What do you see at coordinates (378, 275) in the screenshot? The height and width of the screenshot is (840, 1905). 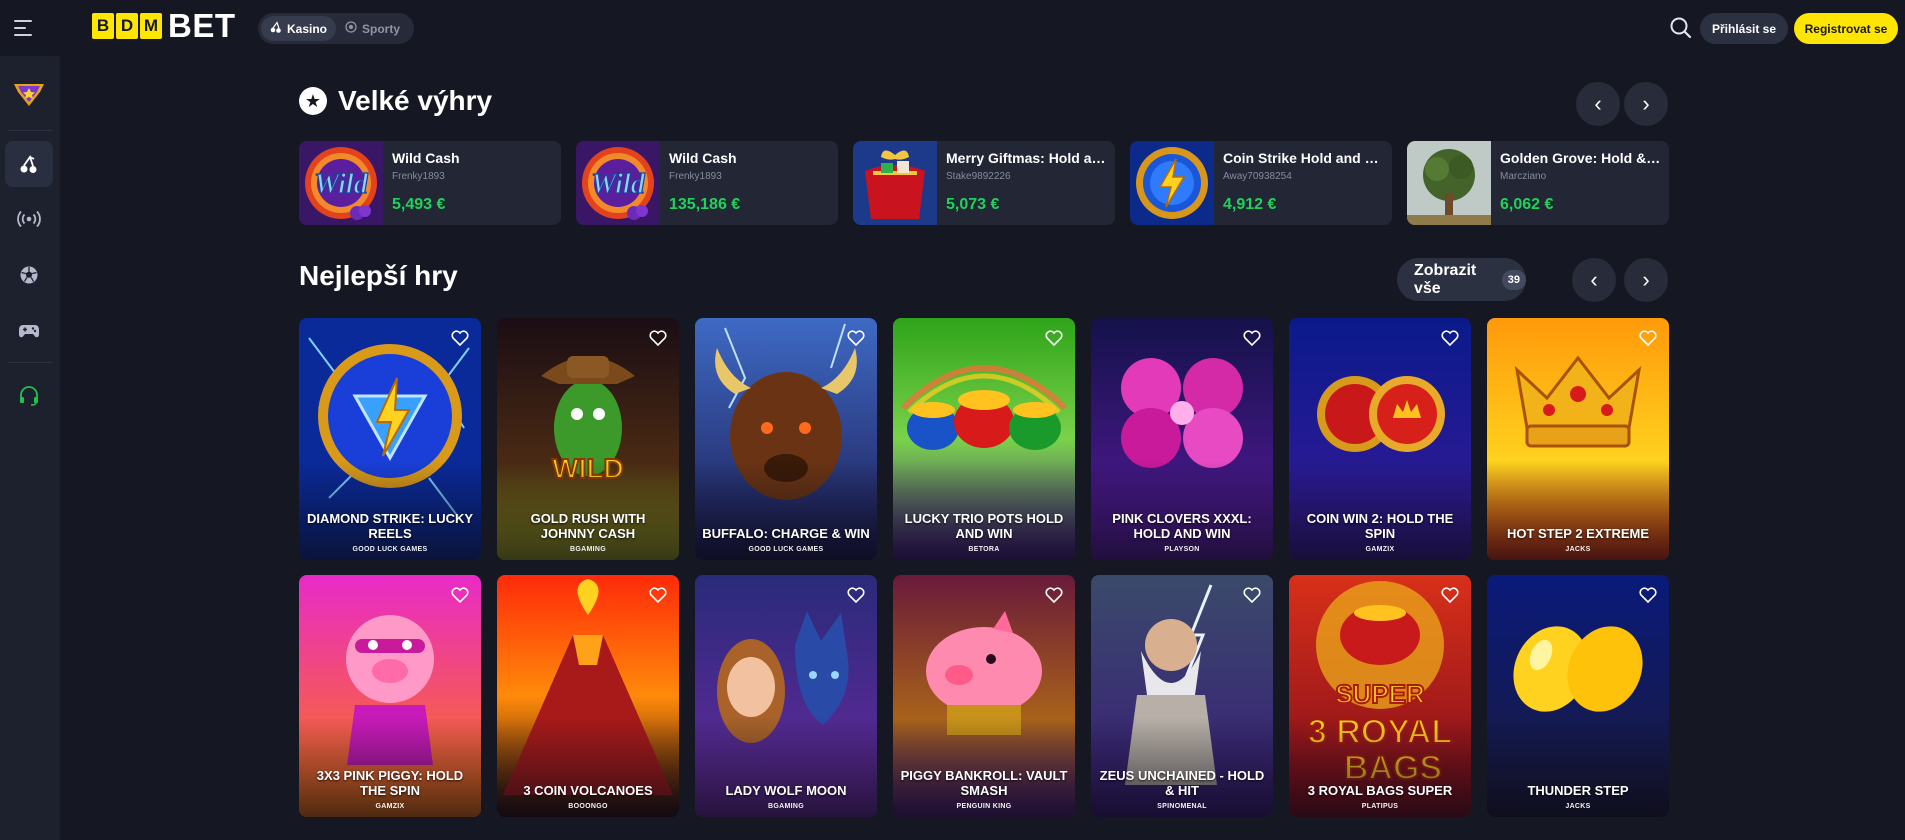 I see `section-title: Nejlepší hry` at bounding box center [378, 275].